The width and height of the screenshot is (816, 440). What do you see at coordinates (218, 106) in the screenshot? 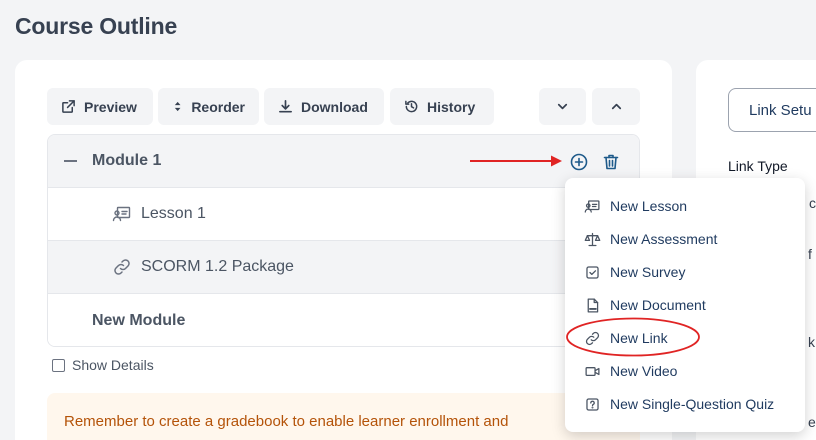
I see `reorder-label: Reorder` at bounding box center [218, 106].